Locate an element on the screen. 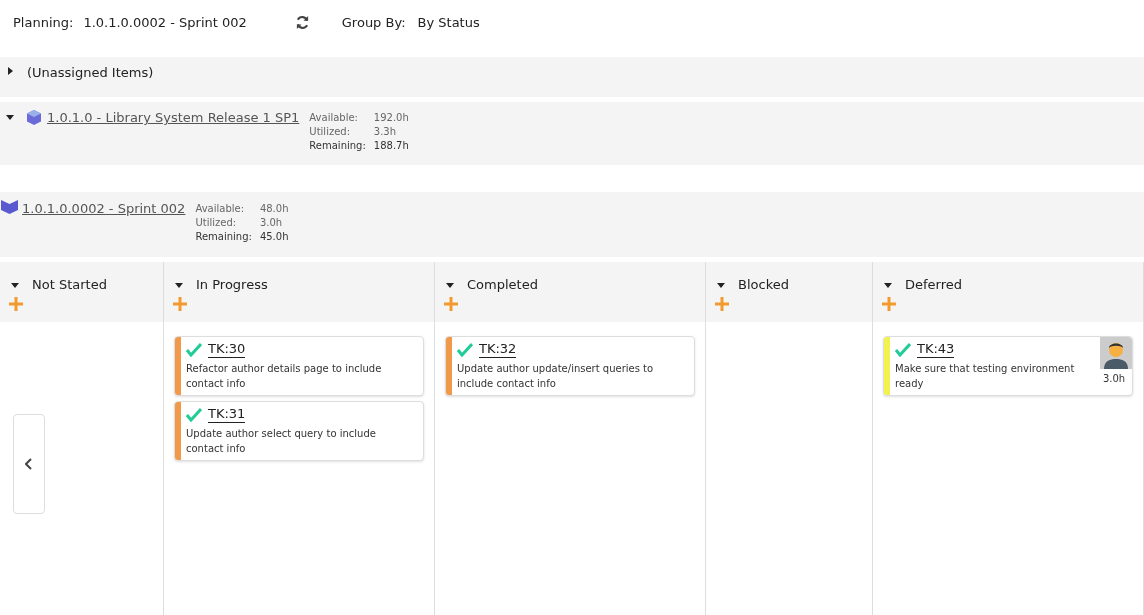 This screenshot has height=615, width=1144. task-description: Update author update/insert queries to include contact info is located at coordinates (556, 376).